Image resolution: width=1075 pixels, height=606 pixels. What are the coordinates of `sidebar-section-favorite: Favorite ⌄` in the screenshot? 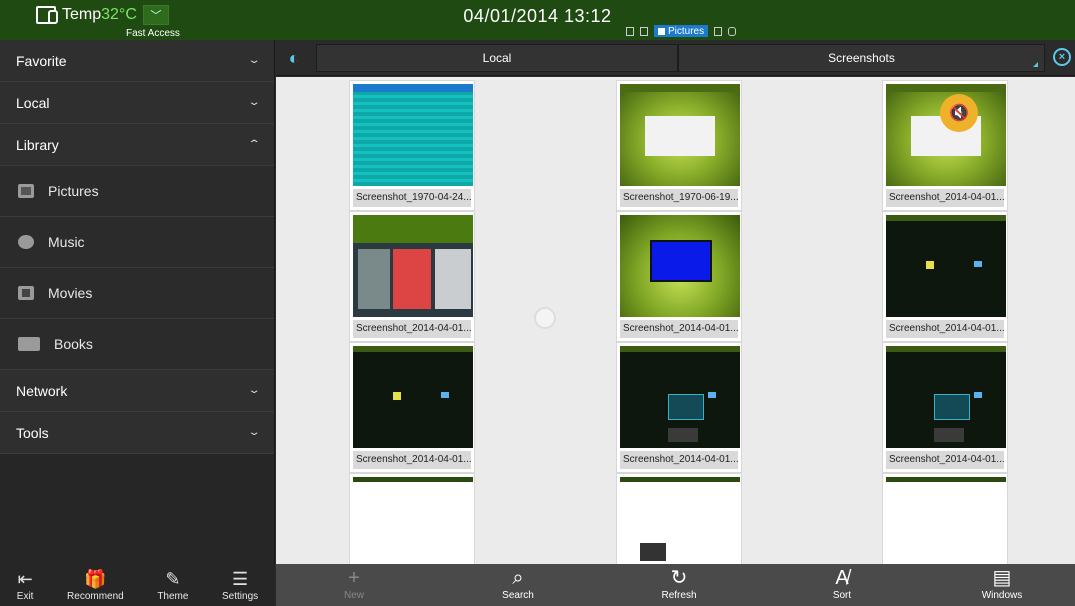 It's located at (137, 61).